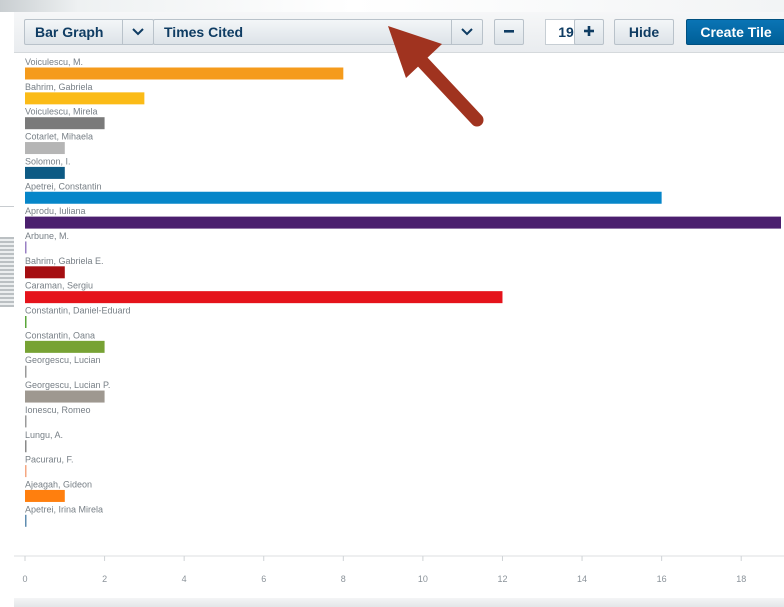 This screenshot has width=784, height=607. What do you see at coordinates (60, 335) in the screenshot?
I see `bar-label: Constantin, Oana` at bounding box center [60, 335].